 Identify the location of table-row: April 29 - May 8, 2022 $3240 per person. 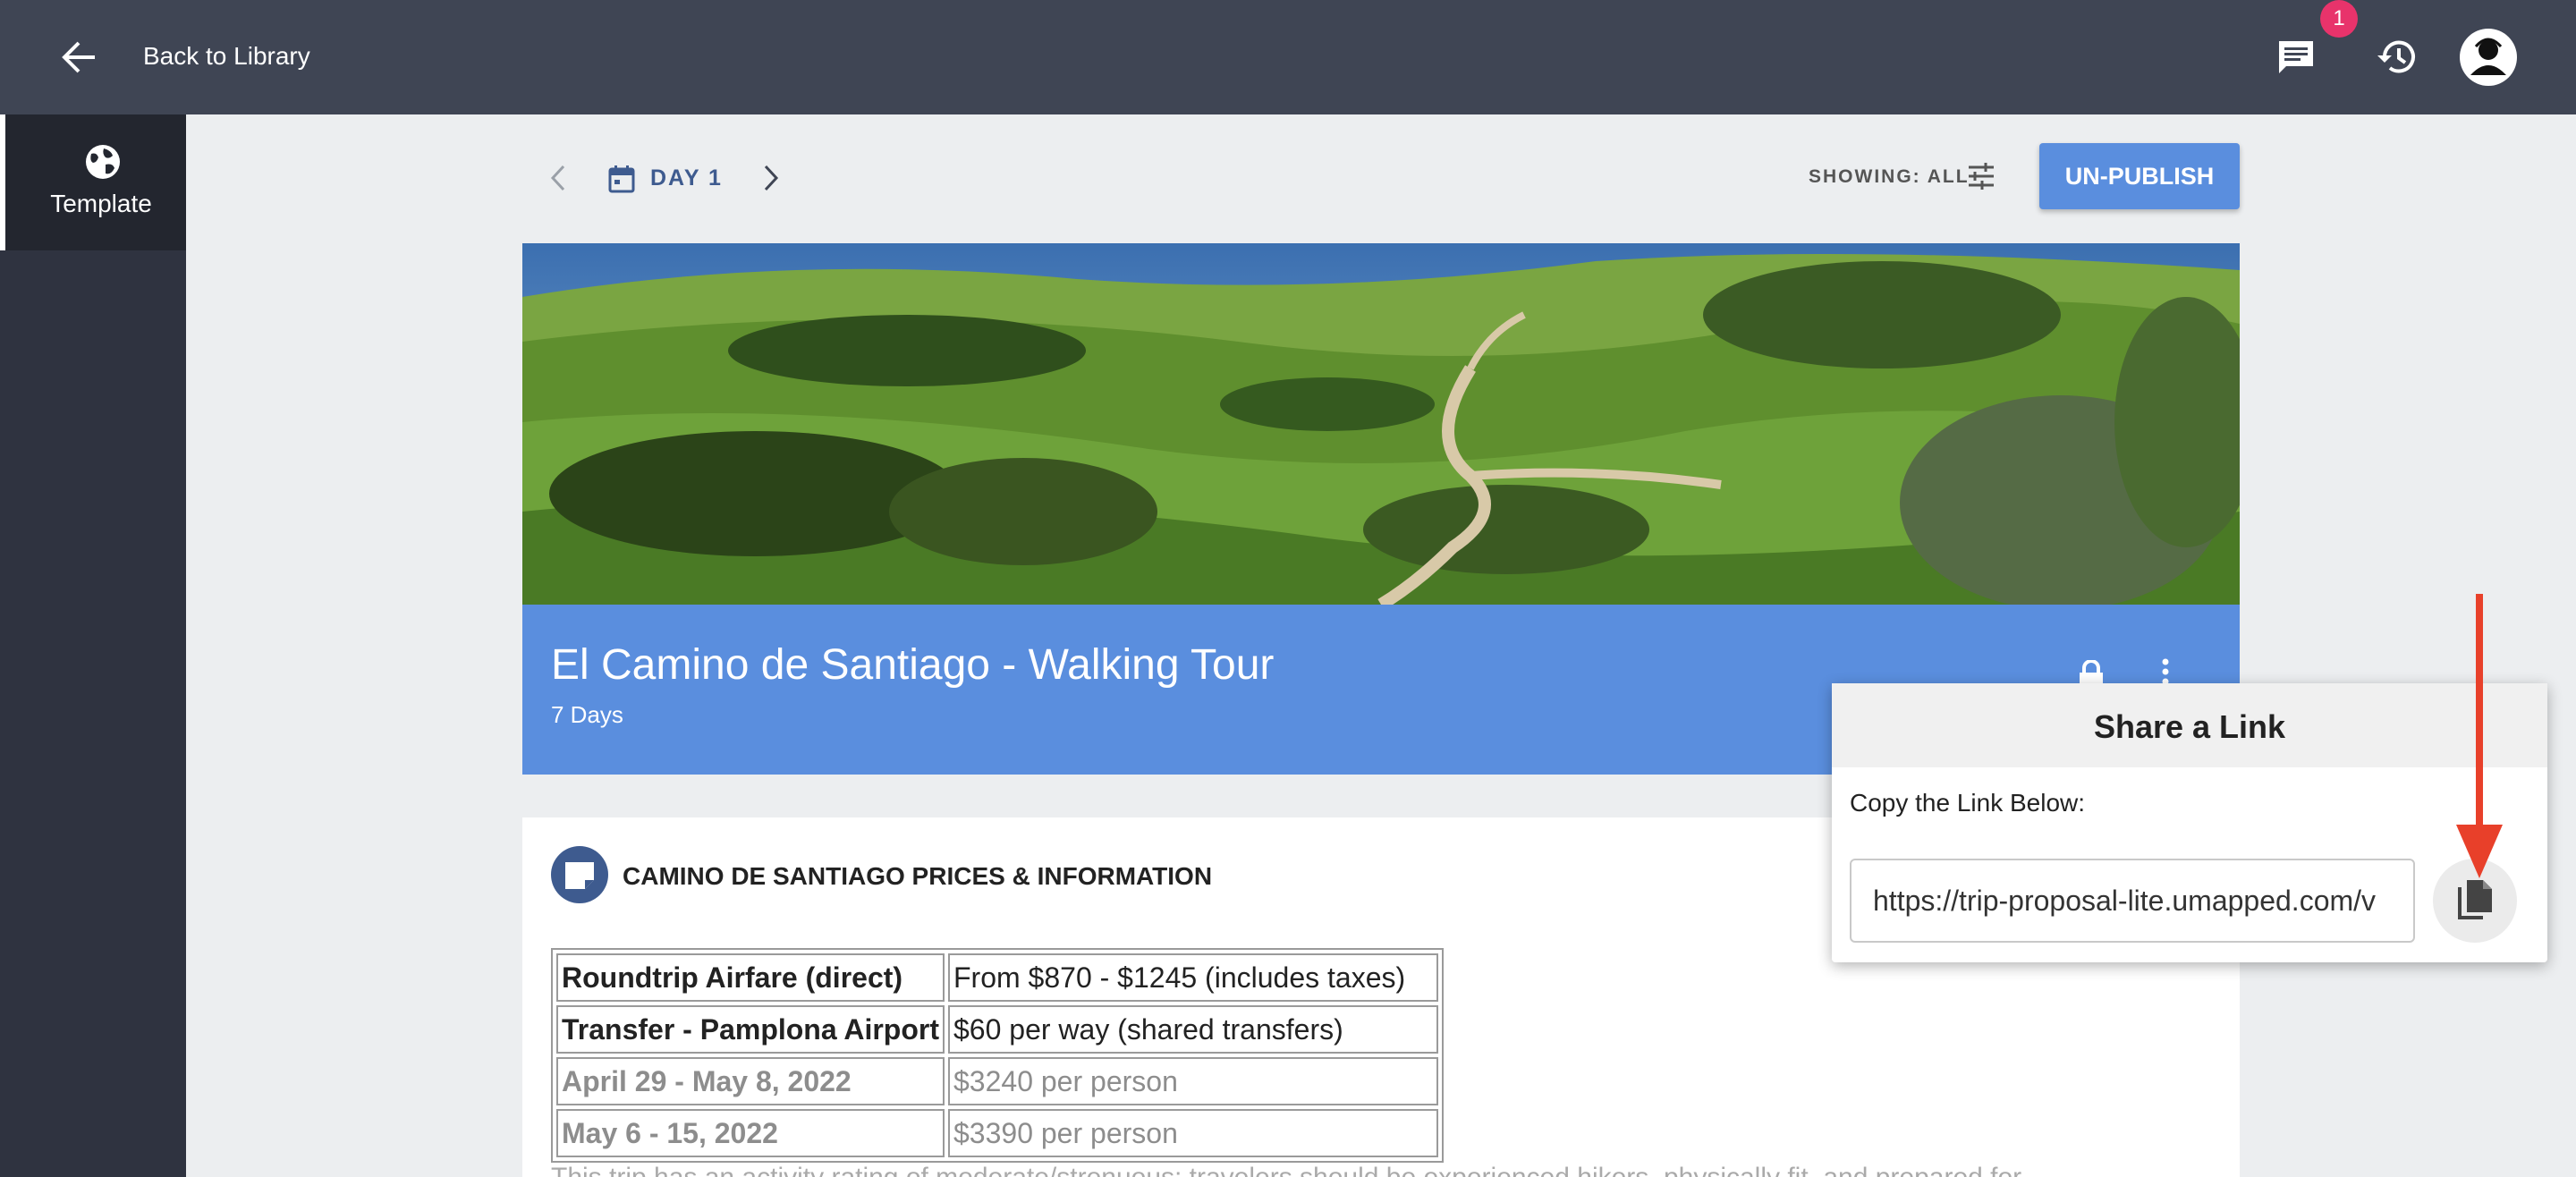
(997, 1081).